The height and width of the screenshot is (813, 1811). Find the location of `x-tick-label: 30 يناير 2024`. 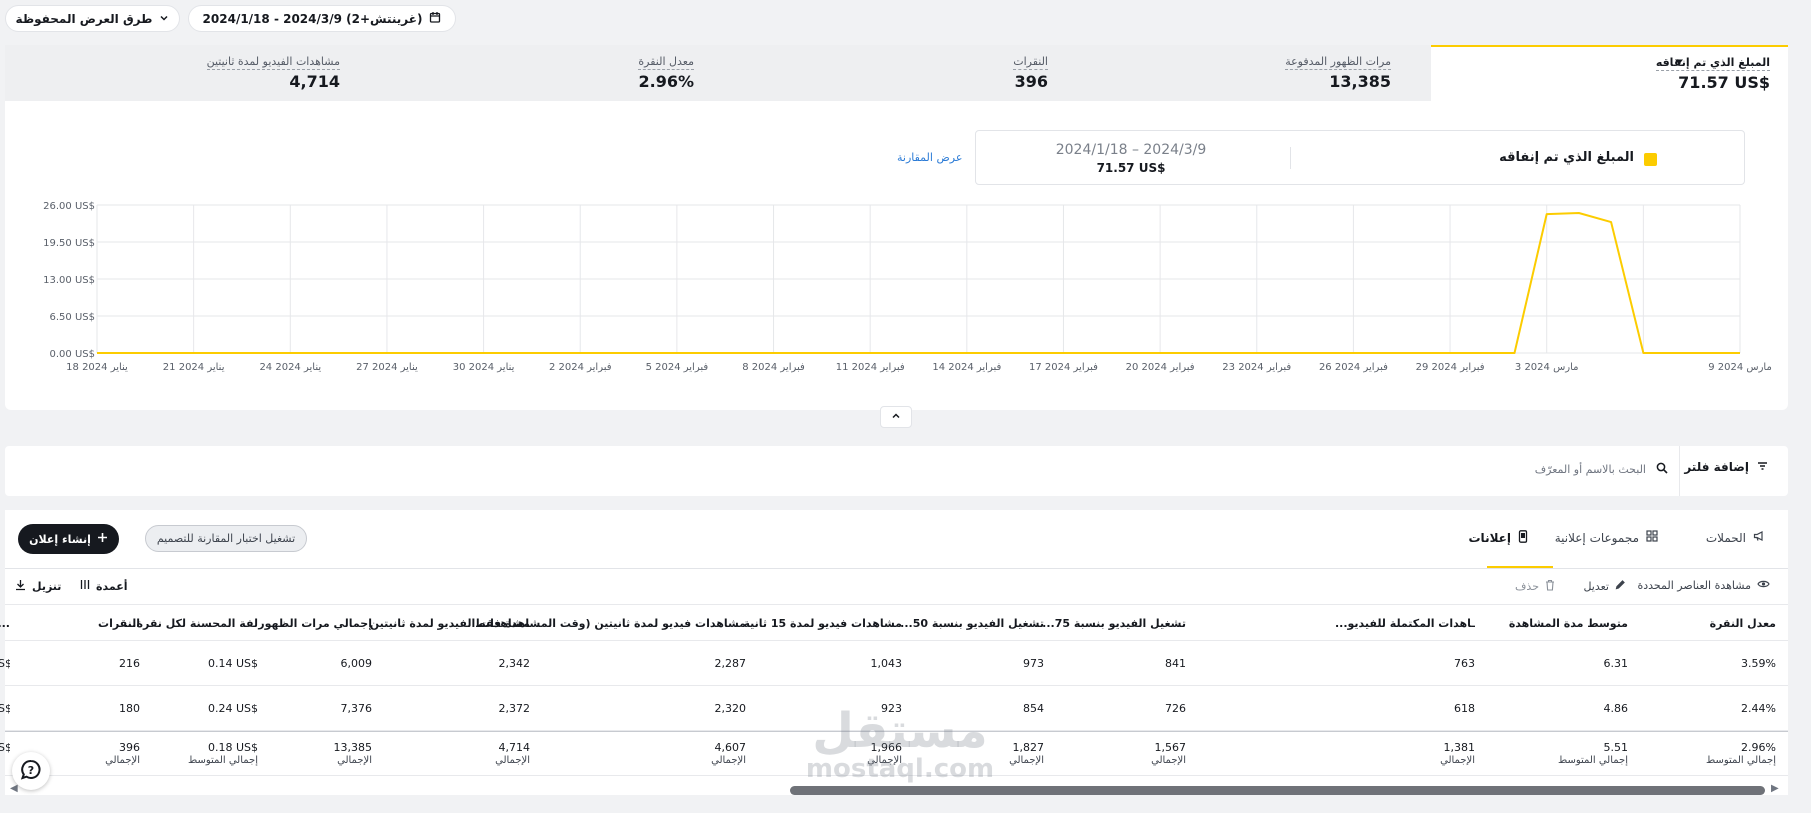

x-tick-label: 30 يناير 2024 is located at coordinates (484, 367).